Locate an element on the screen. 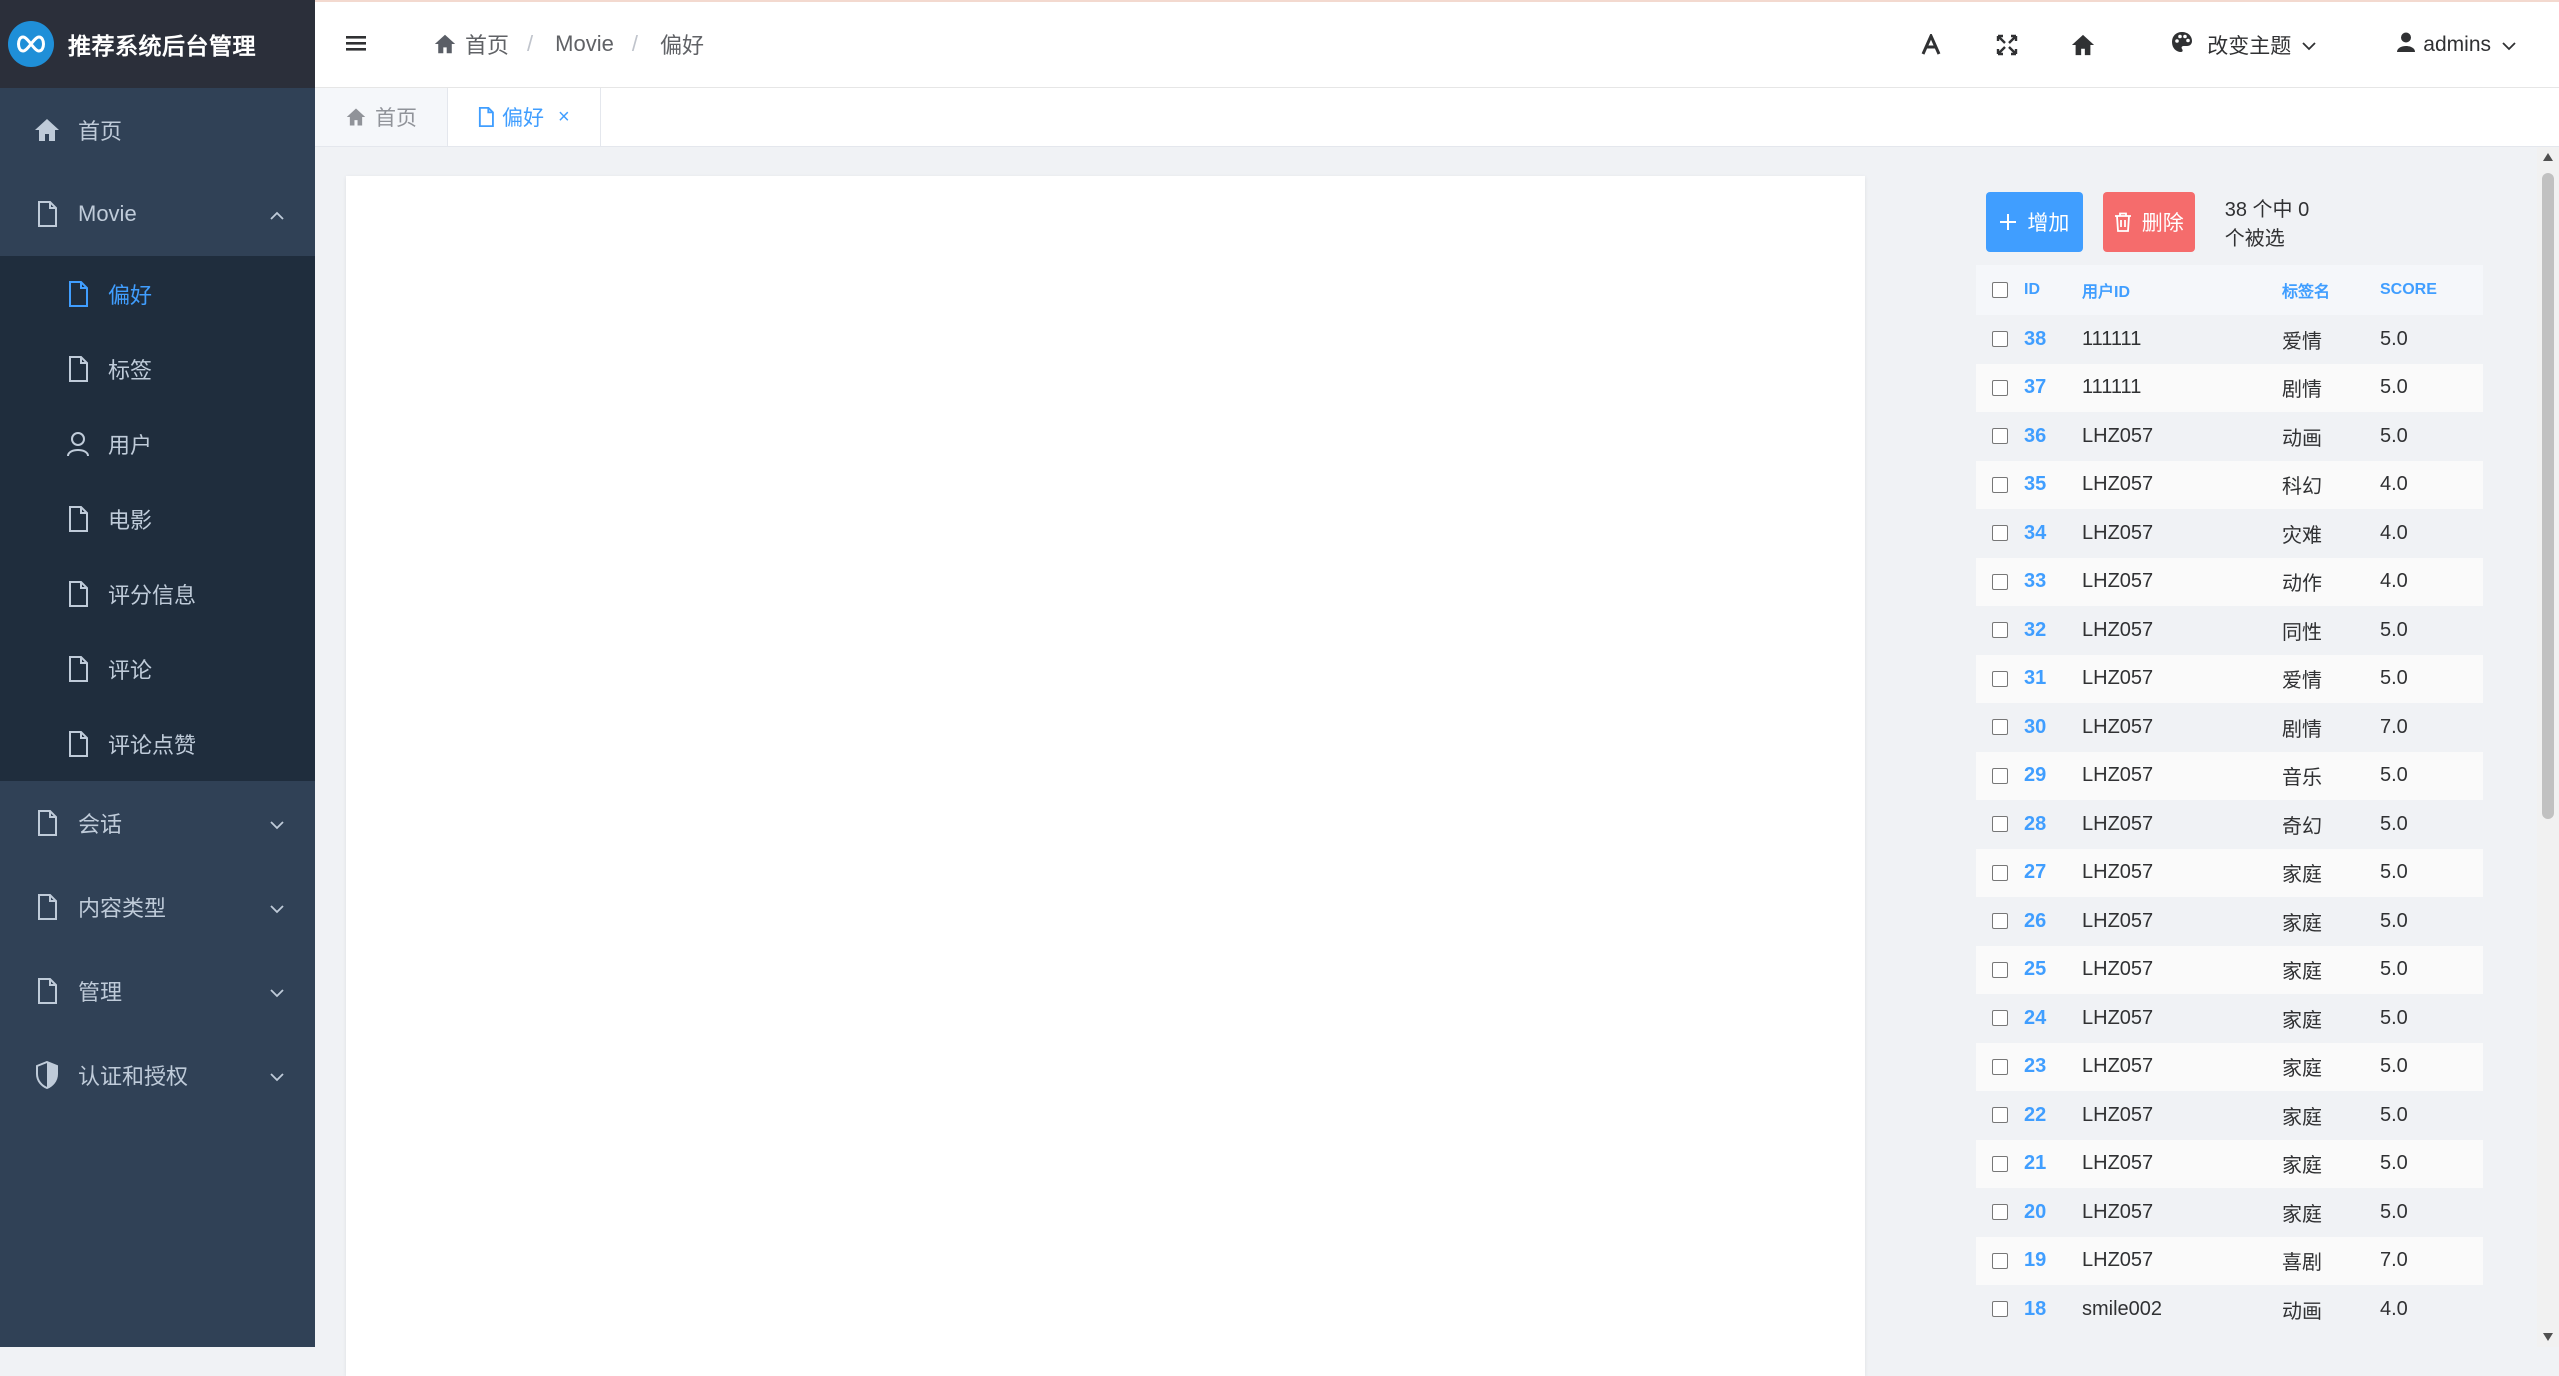 The width and height of the screenshot is (2559, 1376). tab-preference: 偏好 × is located at coordinates (524, 117).